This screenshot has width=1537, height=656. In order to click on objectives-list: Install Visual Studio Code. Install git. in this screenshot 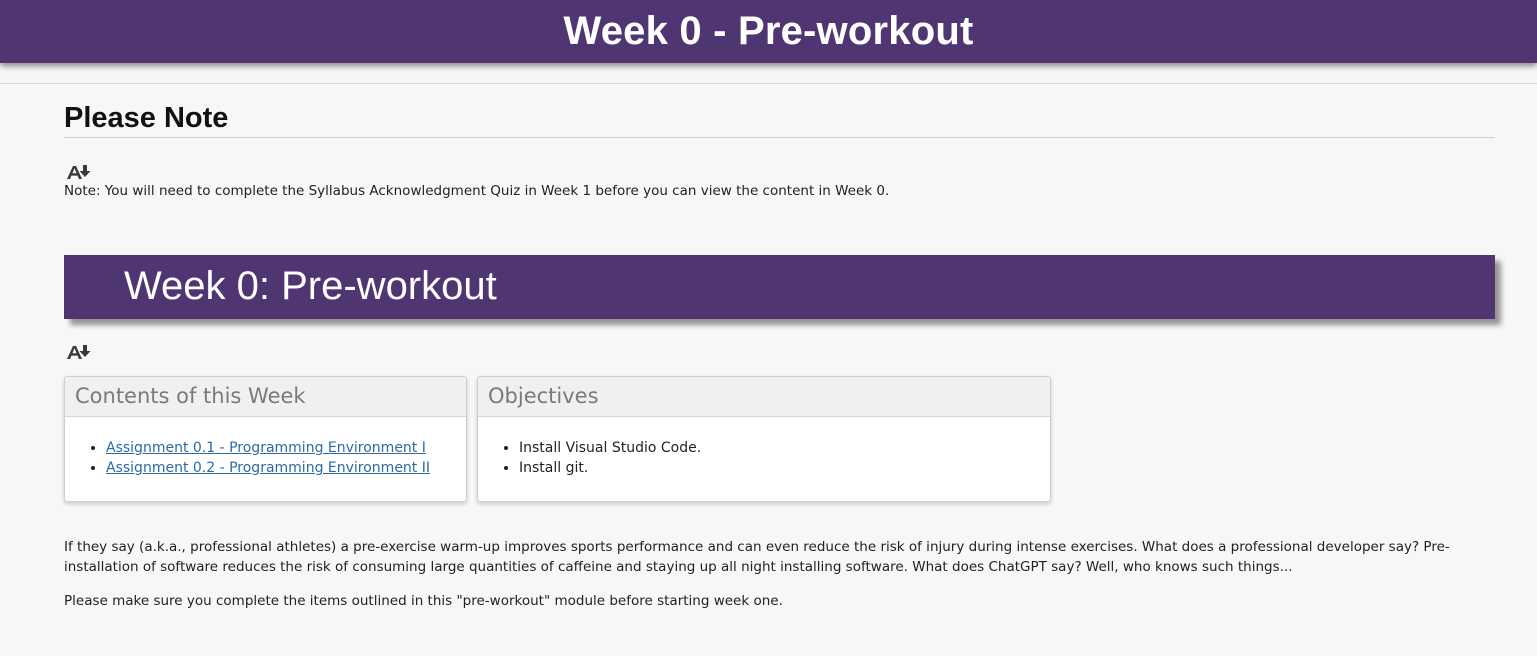, I will do `click(589, 458)`.